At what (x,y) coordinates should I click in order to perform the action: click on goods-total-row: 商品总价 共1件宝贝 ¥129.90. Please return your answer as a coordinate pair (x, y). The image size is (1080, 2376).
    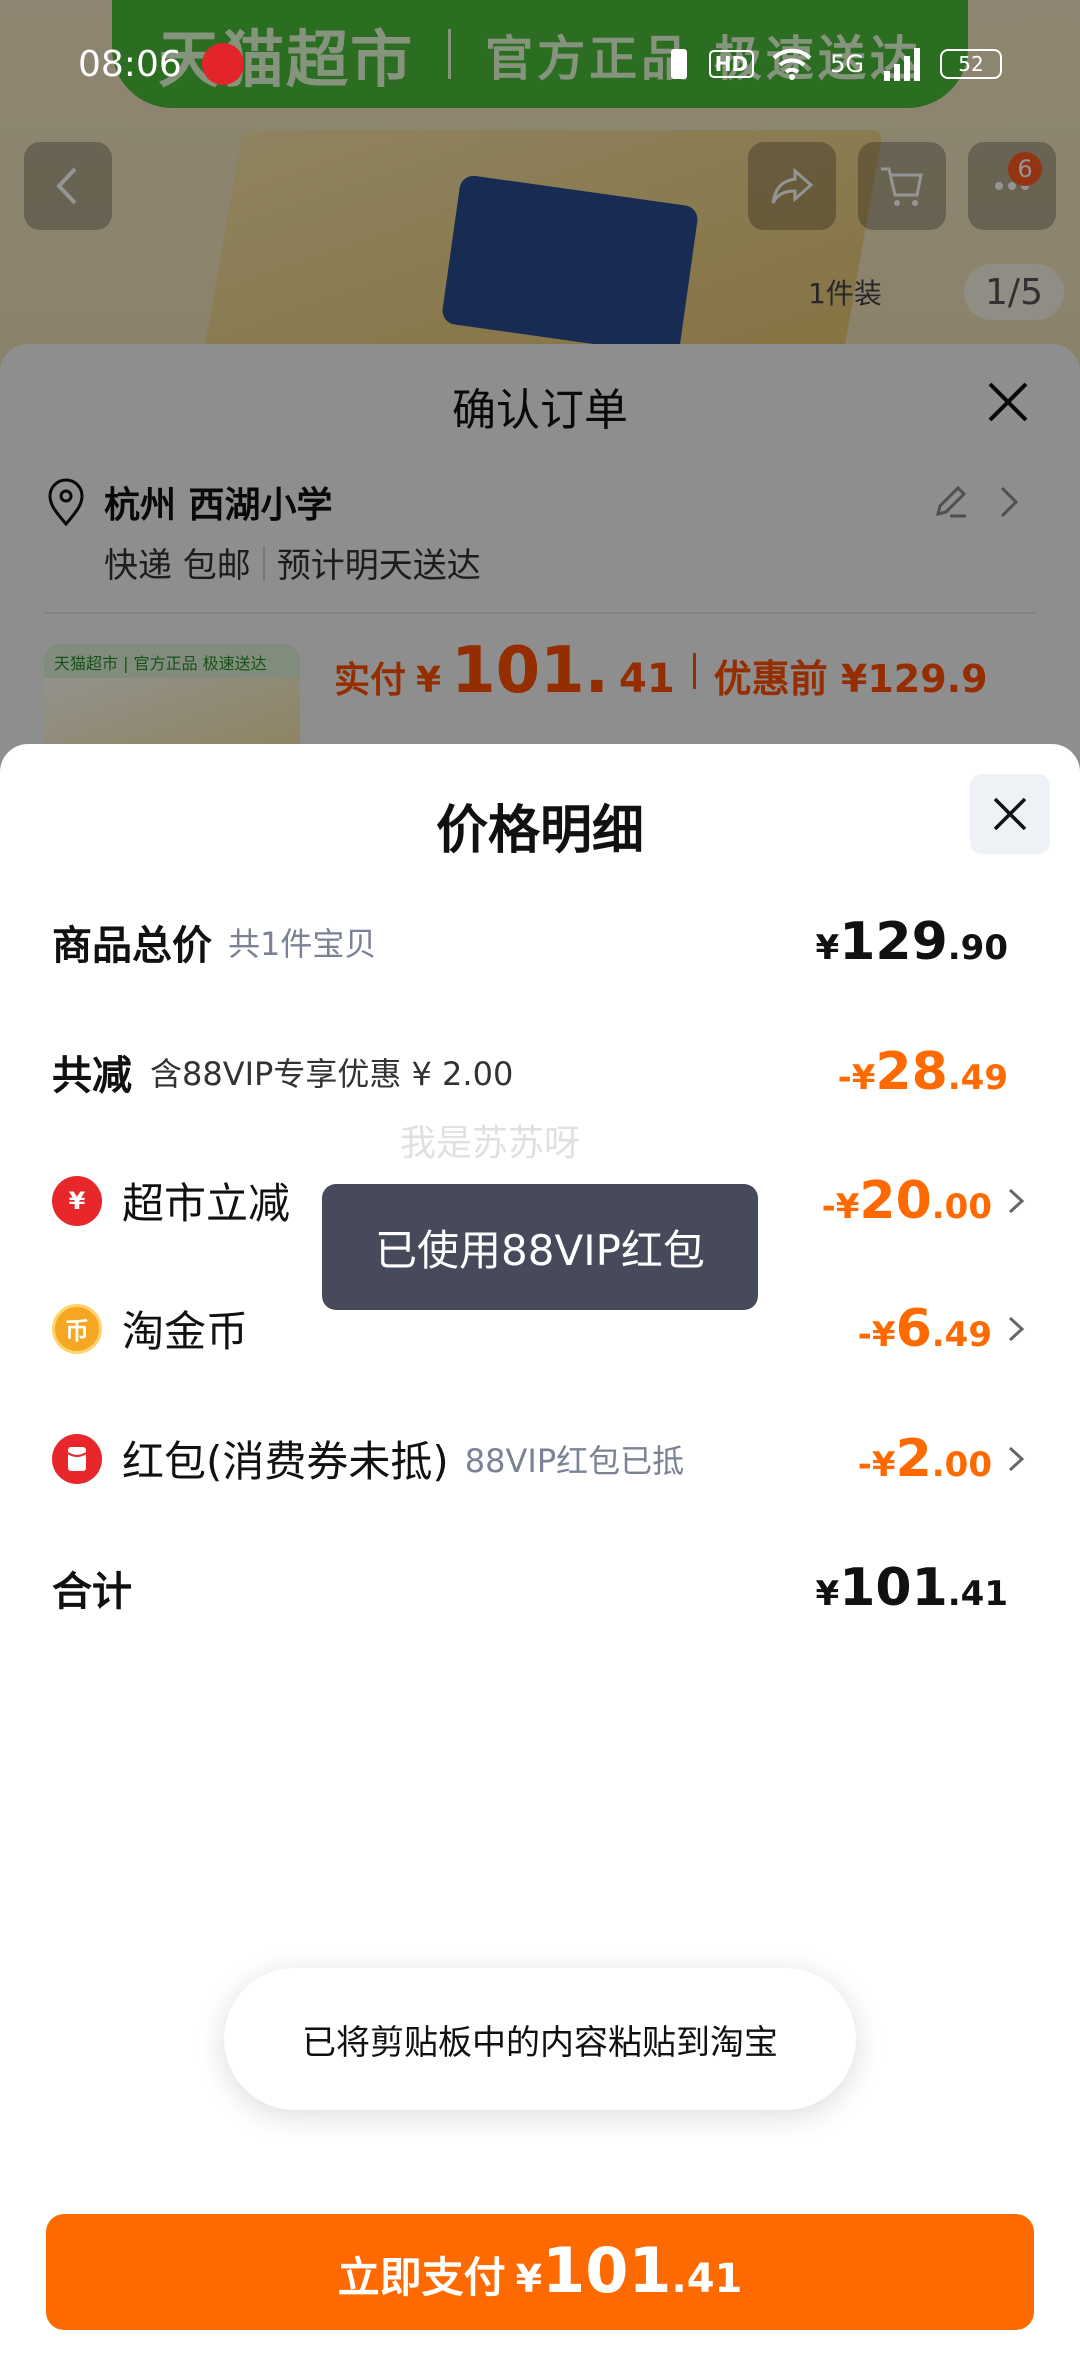
    Looking at the image, I should click on (540, 942).